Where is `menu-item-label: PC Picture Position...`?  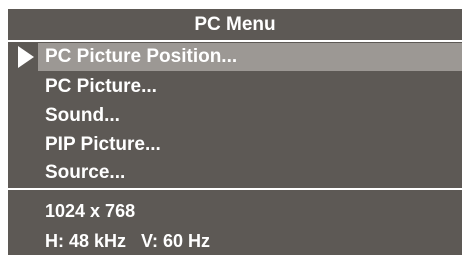
menu-item-label: PC Picture Position... is located at coordinates (141, 56).